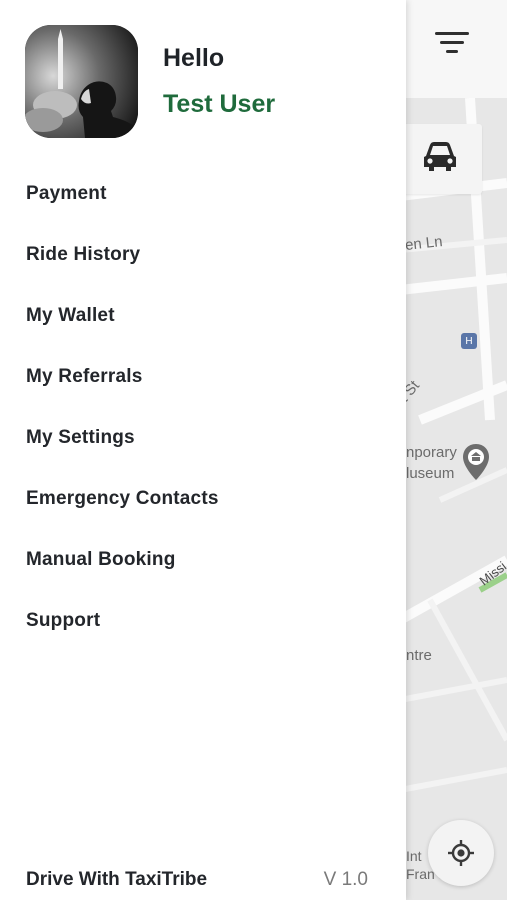 This screenshot has width=507, height=900. Describe the element at coordinates (116, 880) in the screenshot. I see `drive-with-link: Drive With TaxiTribe` at that location.